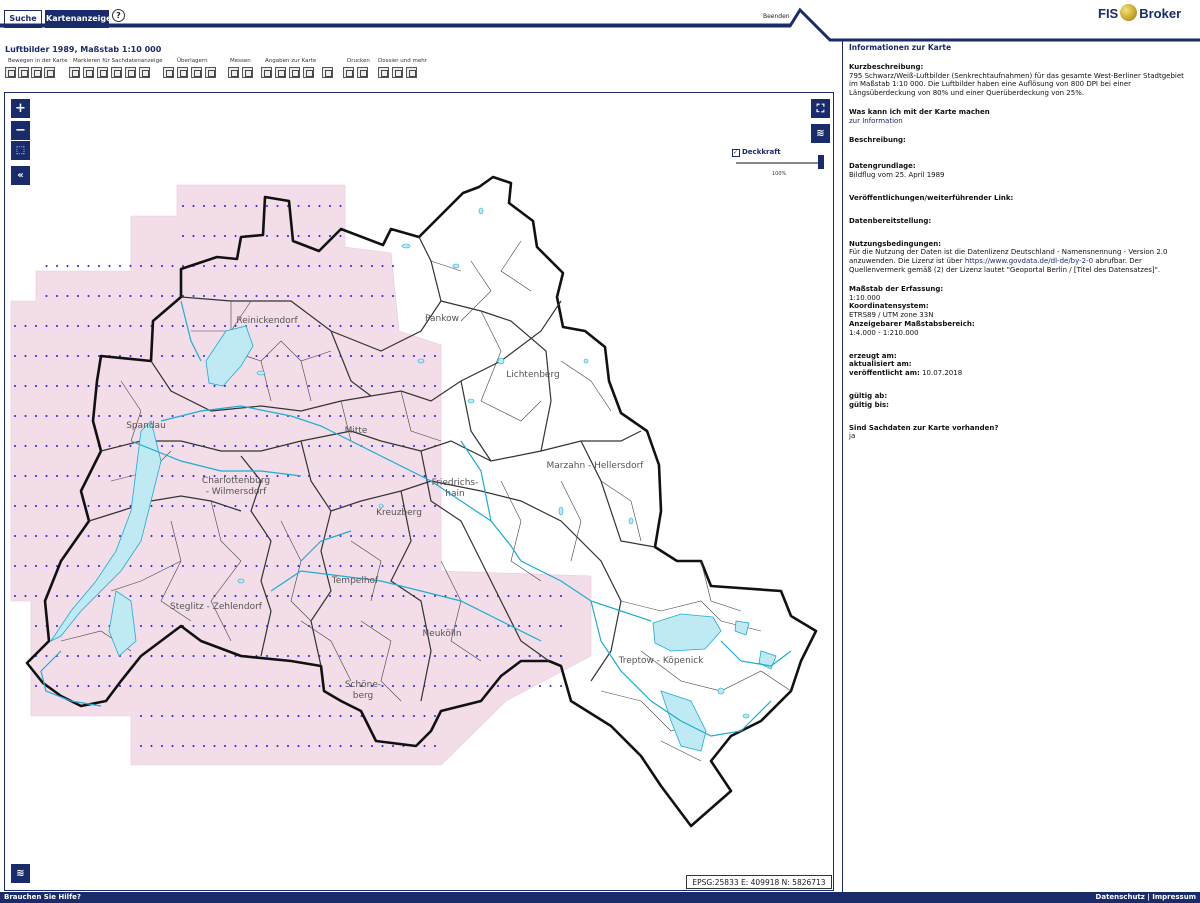 This screenshot has height=903, width=1200. Describe the element at coordinates (280, 72) in the screenshot. I see `map-info-button` at that location.